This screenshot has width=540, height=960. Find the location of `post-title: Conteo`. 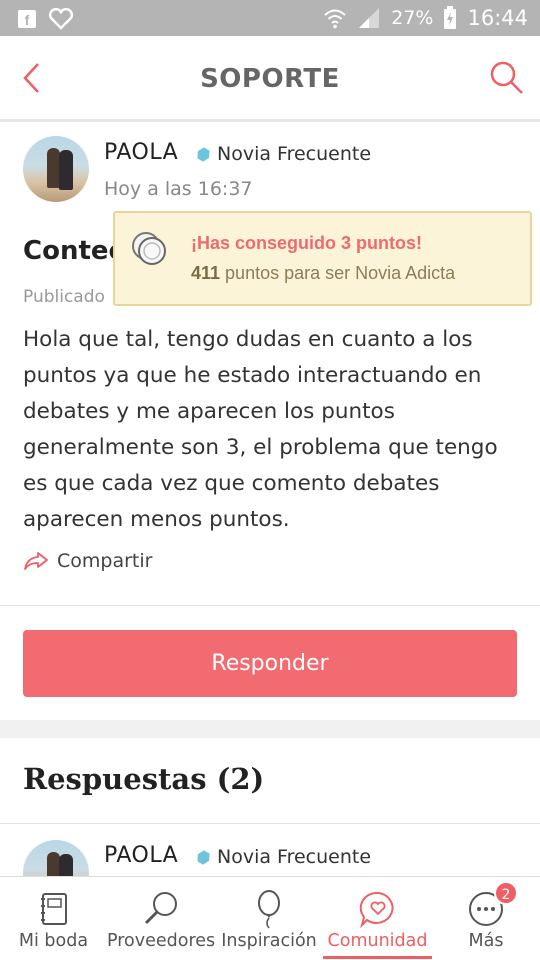

post-title: Conteo is located at coordinates (75, 251).